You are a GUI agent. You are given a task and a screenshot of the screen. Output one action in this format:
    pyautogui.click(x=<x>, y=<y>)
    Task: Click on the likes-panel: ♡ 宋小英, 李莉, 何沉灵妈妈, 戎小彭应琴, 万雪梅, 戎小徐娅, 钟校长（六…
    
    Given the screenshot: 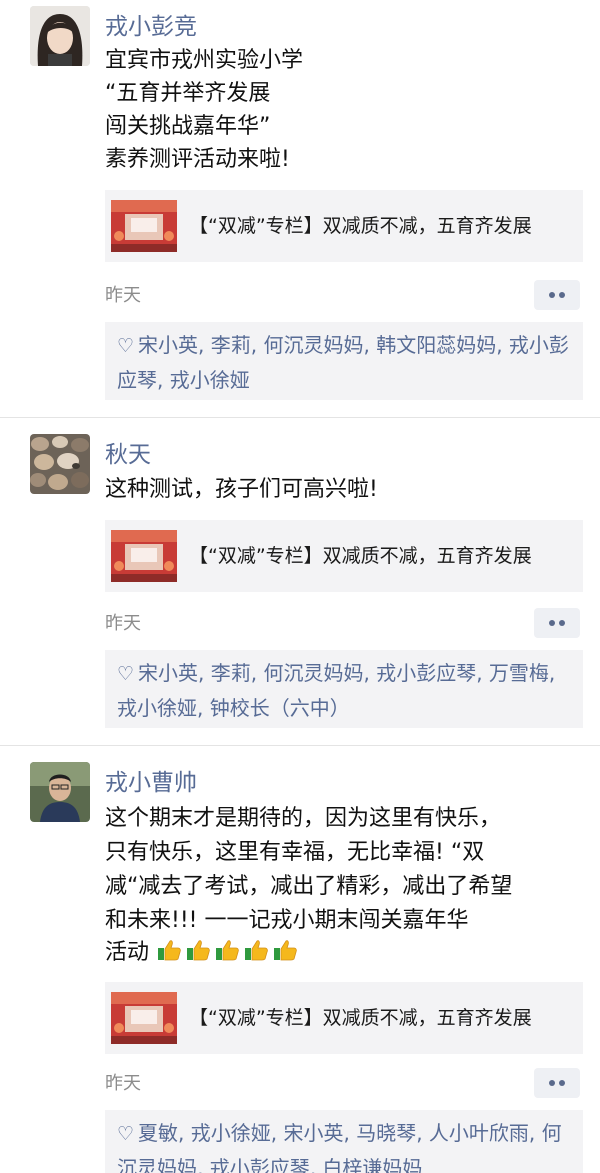 What is the action you would take?
    pyautogui.click(x=344, y=689)
    